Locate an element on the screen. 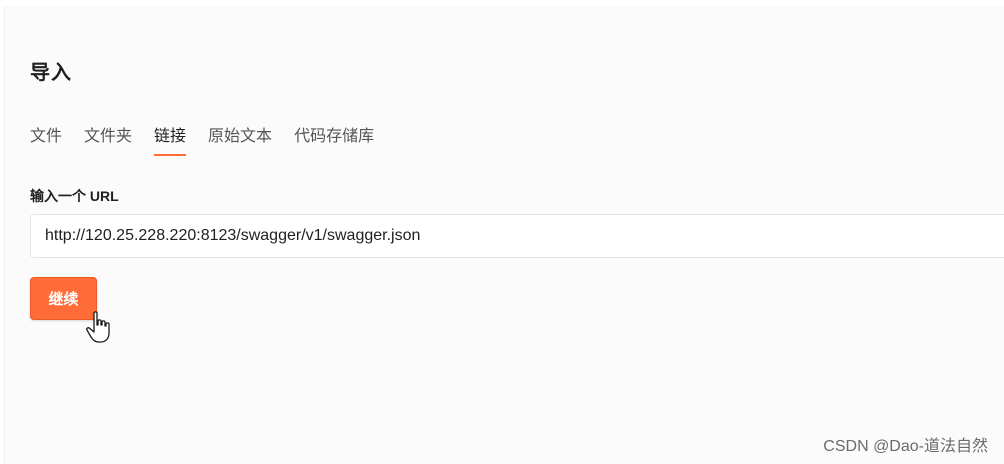 The height and width of the screenshot is (464, 1004). tab-raw-text: 原始文本 is located at coordinates (240, 139).